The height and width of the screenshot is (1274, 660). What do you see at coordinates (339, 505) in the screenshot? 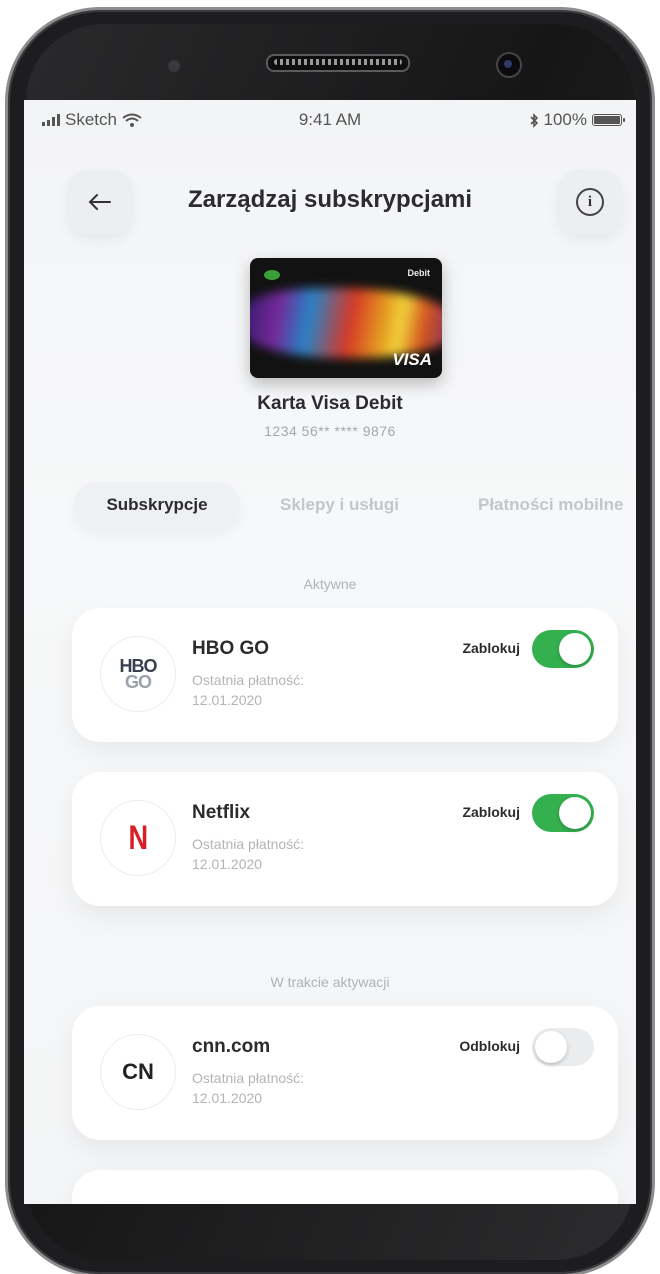
I see `tab-shops-services: Sklepy i usługi` at bounding box center [339, 505].